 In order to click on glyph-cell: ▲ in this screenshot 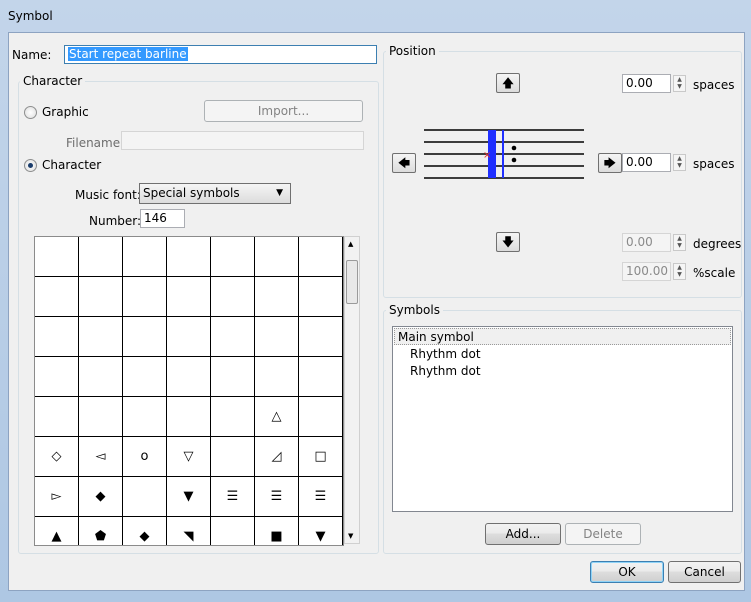, I will do `click(57, 531)`.